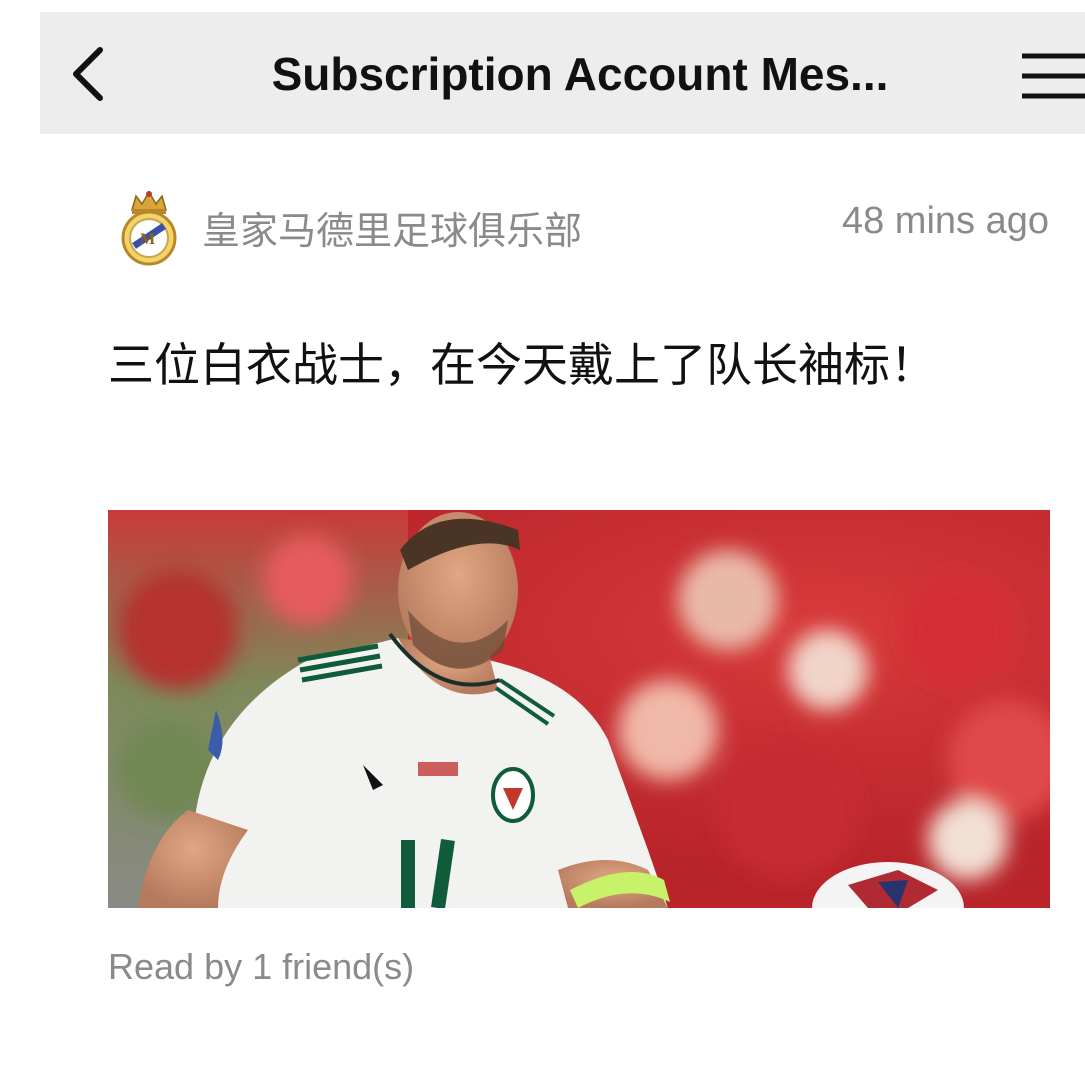  I want to click on message-timestamp: 48 mins ago, so click(945, 221).